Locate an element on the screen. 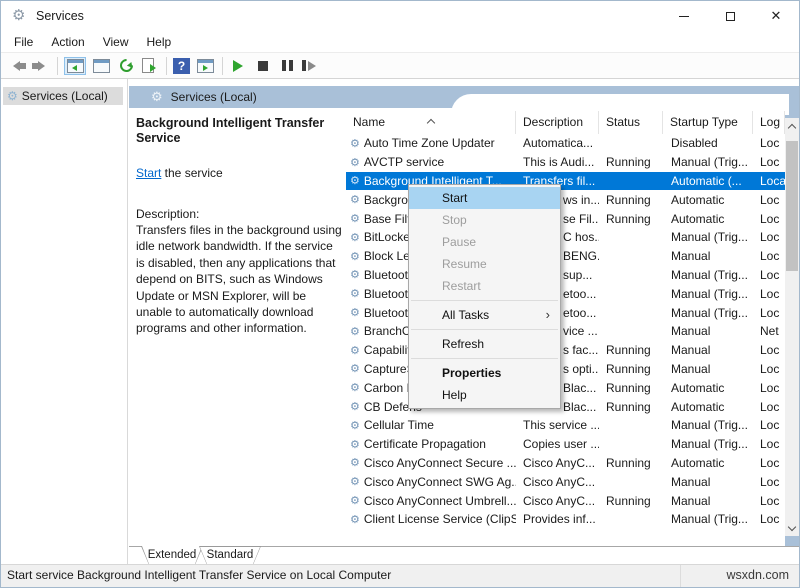 This screenshot has height=588, width=800. tab-extended: Extended is located at coordinates (172, 555).